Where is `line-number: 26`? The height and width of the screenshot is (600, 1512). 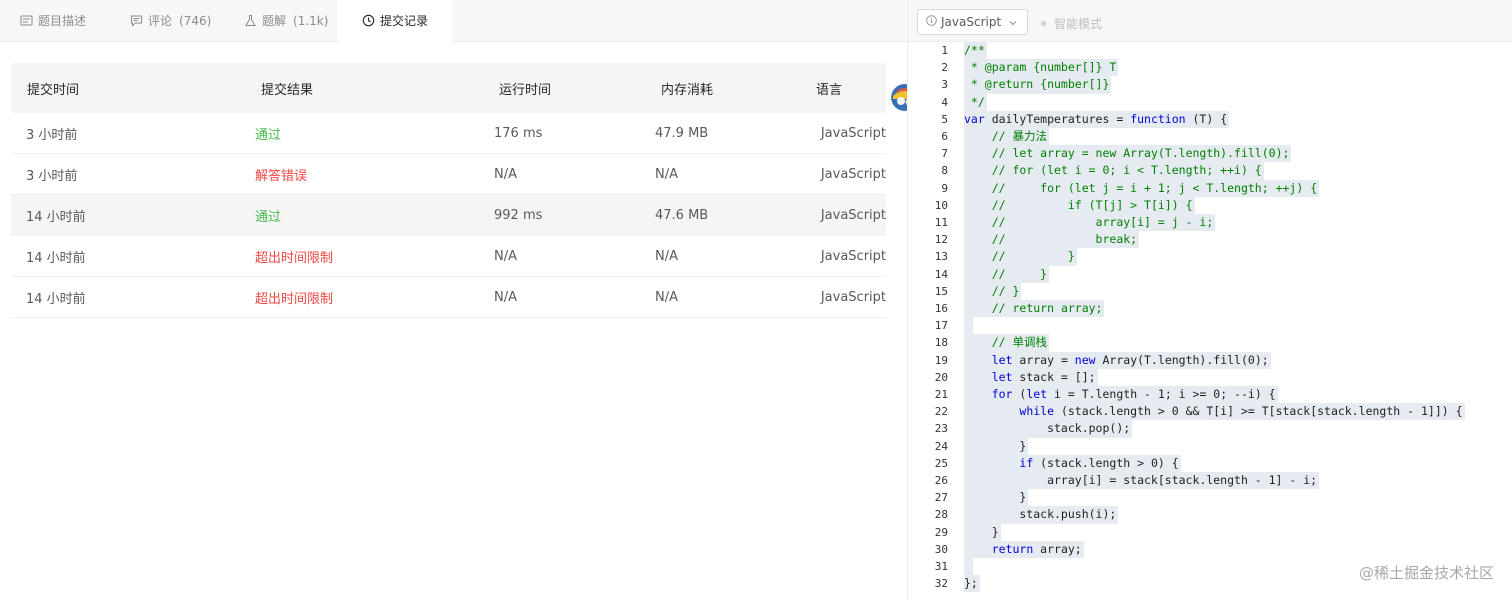 line-number: 26 is located at coordinates (941, 480).